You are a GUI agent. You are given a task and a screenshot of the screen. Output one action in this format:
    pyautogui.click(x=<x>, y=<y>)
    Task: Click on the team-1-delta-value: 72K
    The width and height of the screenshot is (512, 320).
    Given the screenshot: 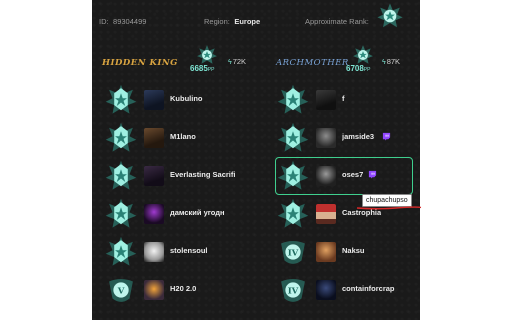 What is the action you would take?
    pyautogui.click(x=239, y=61)
    